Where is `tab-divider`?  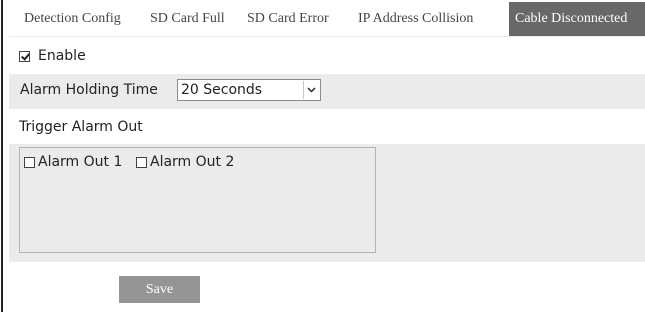
tab-divider is located at coordinates (327, 36).